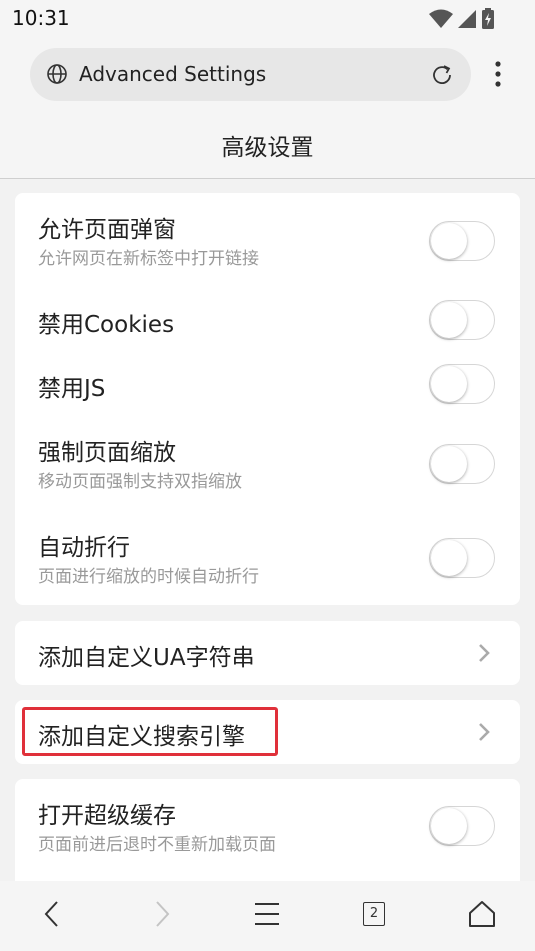 The height and width of the screenshot is (951, 535). Describe the element at coordinates (146, 658) in the screenshot. I see `custom-ua-label: 添加自定义UA字符串` at that location.